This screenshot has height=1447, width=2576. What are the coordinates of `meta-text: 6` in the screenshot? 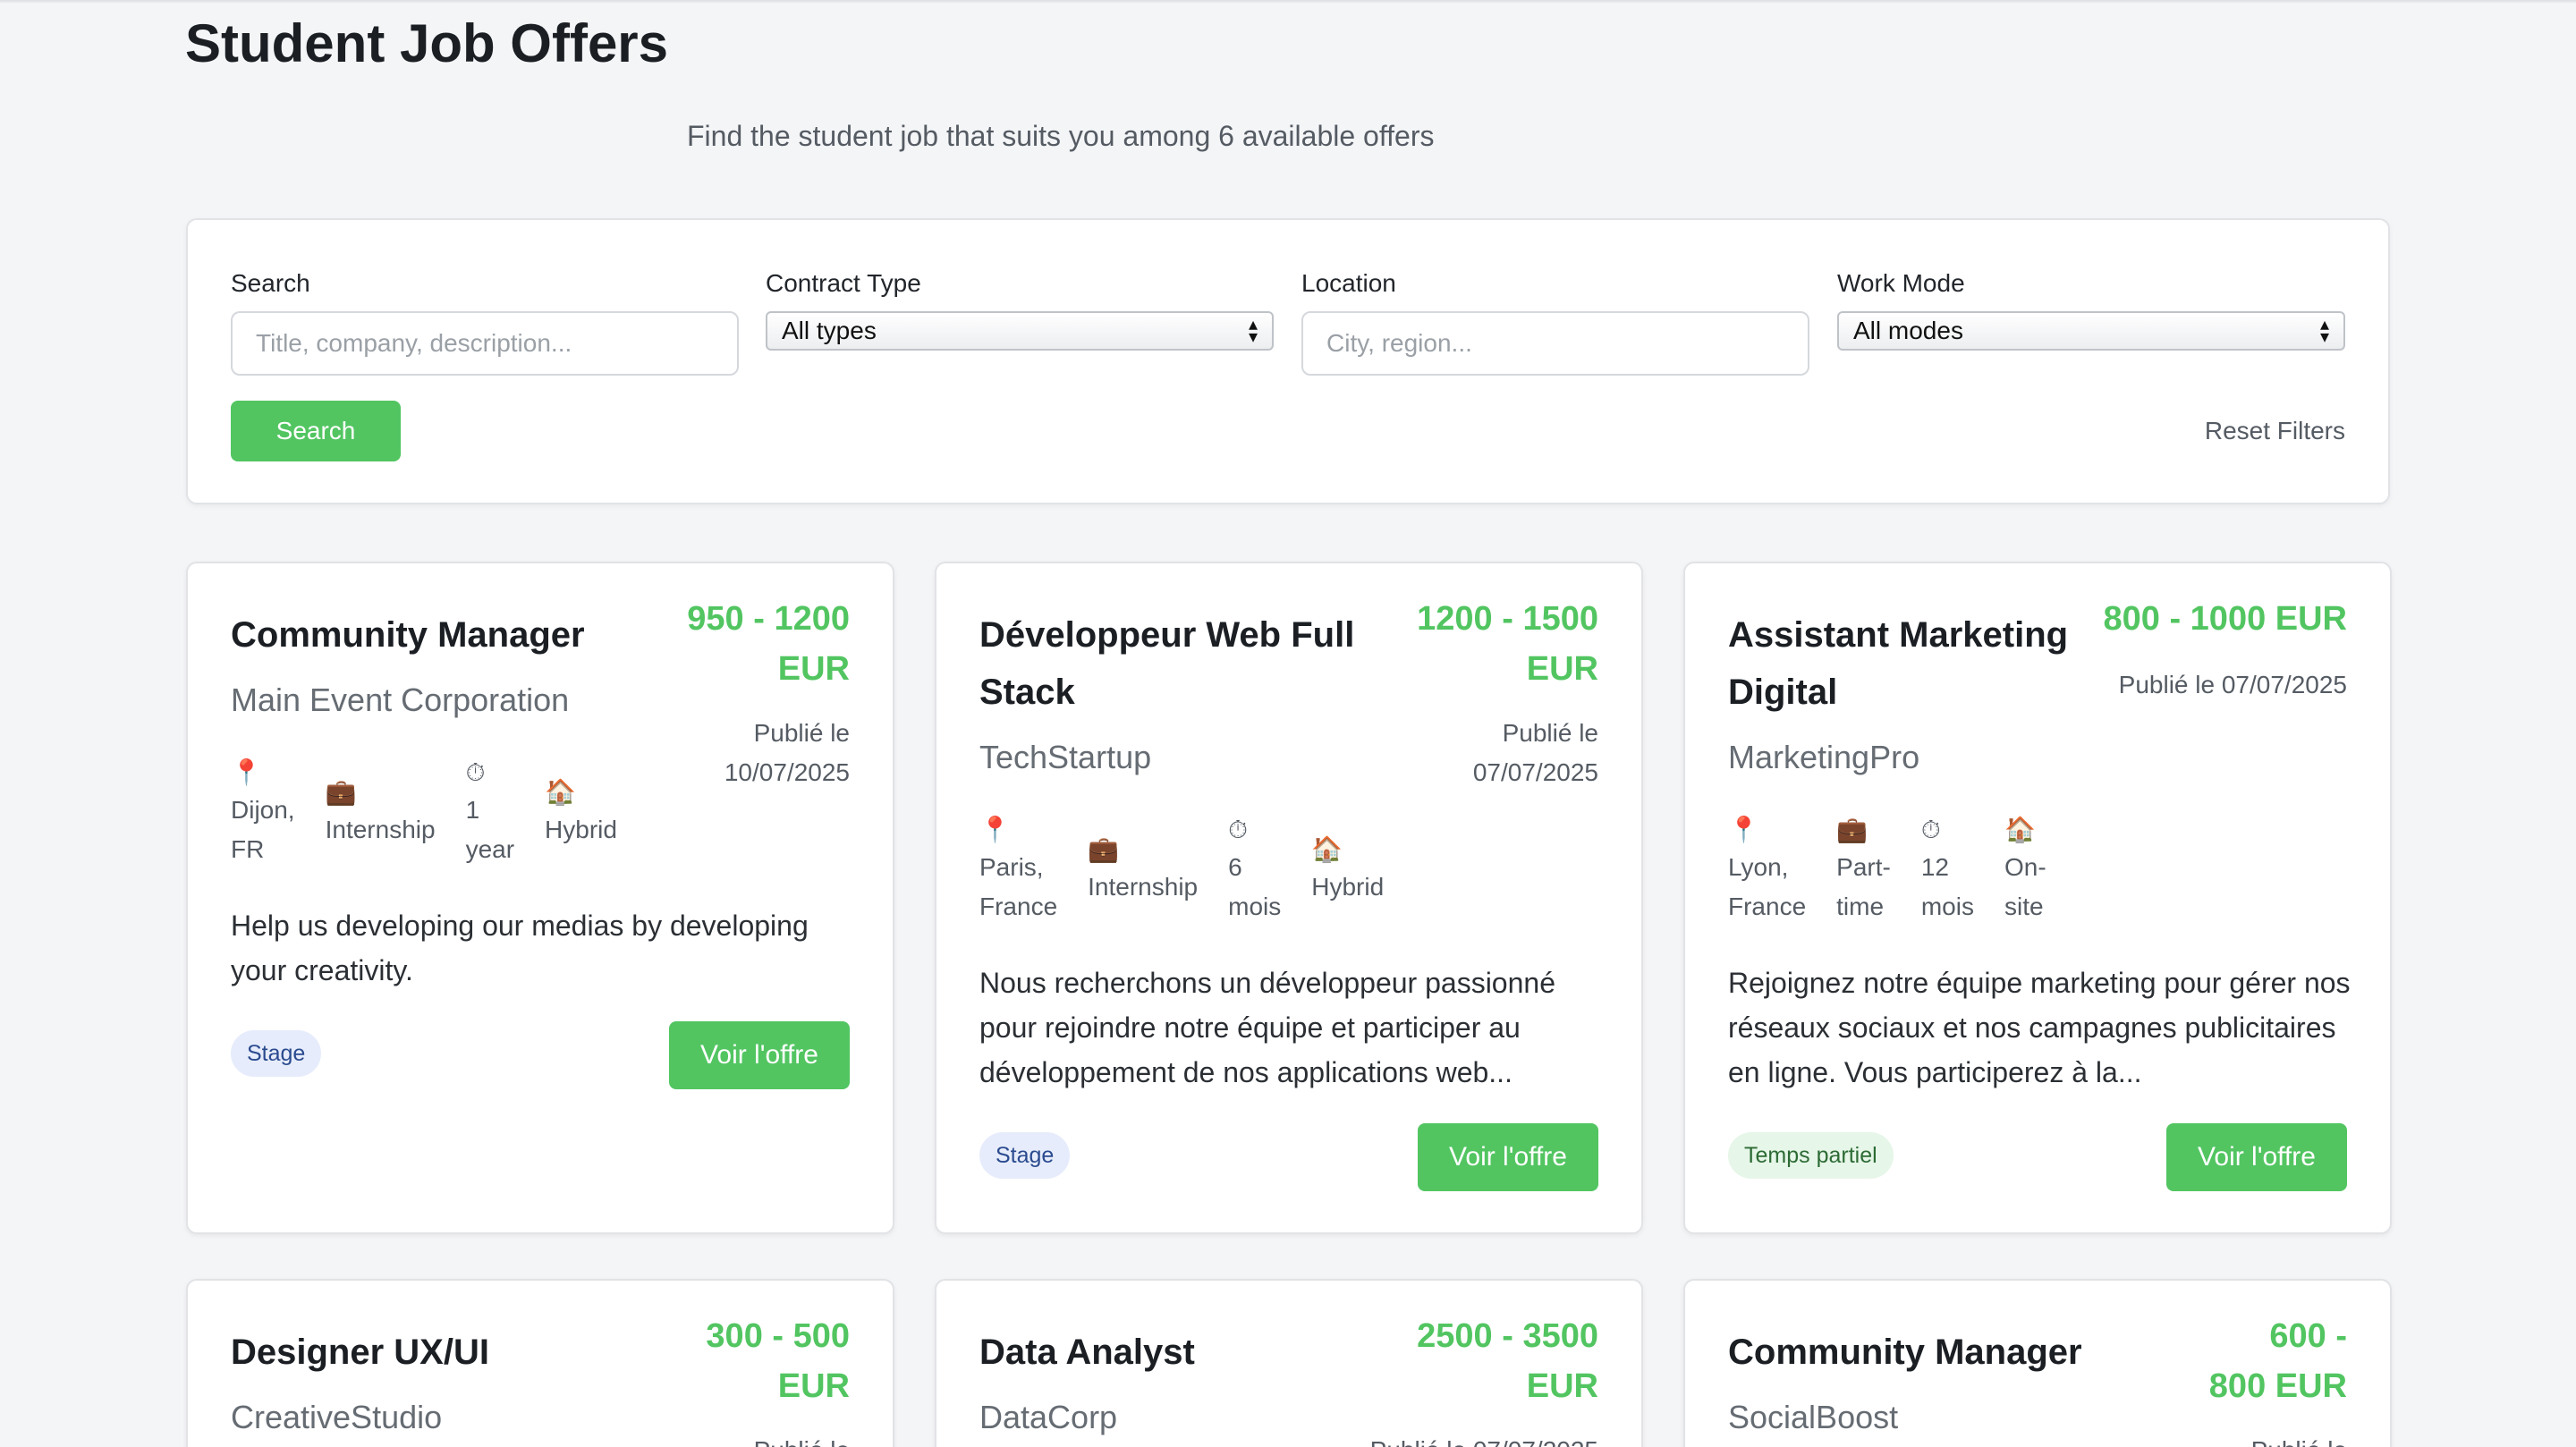 It's located at (1235, 867).